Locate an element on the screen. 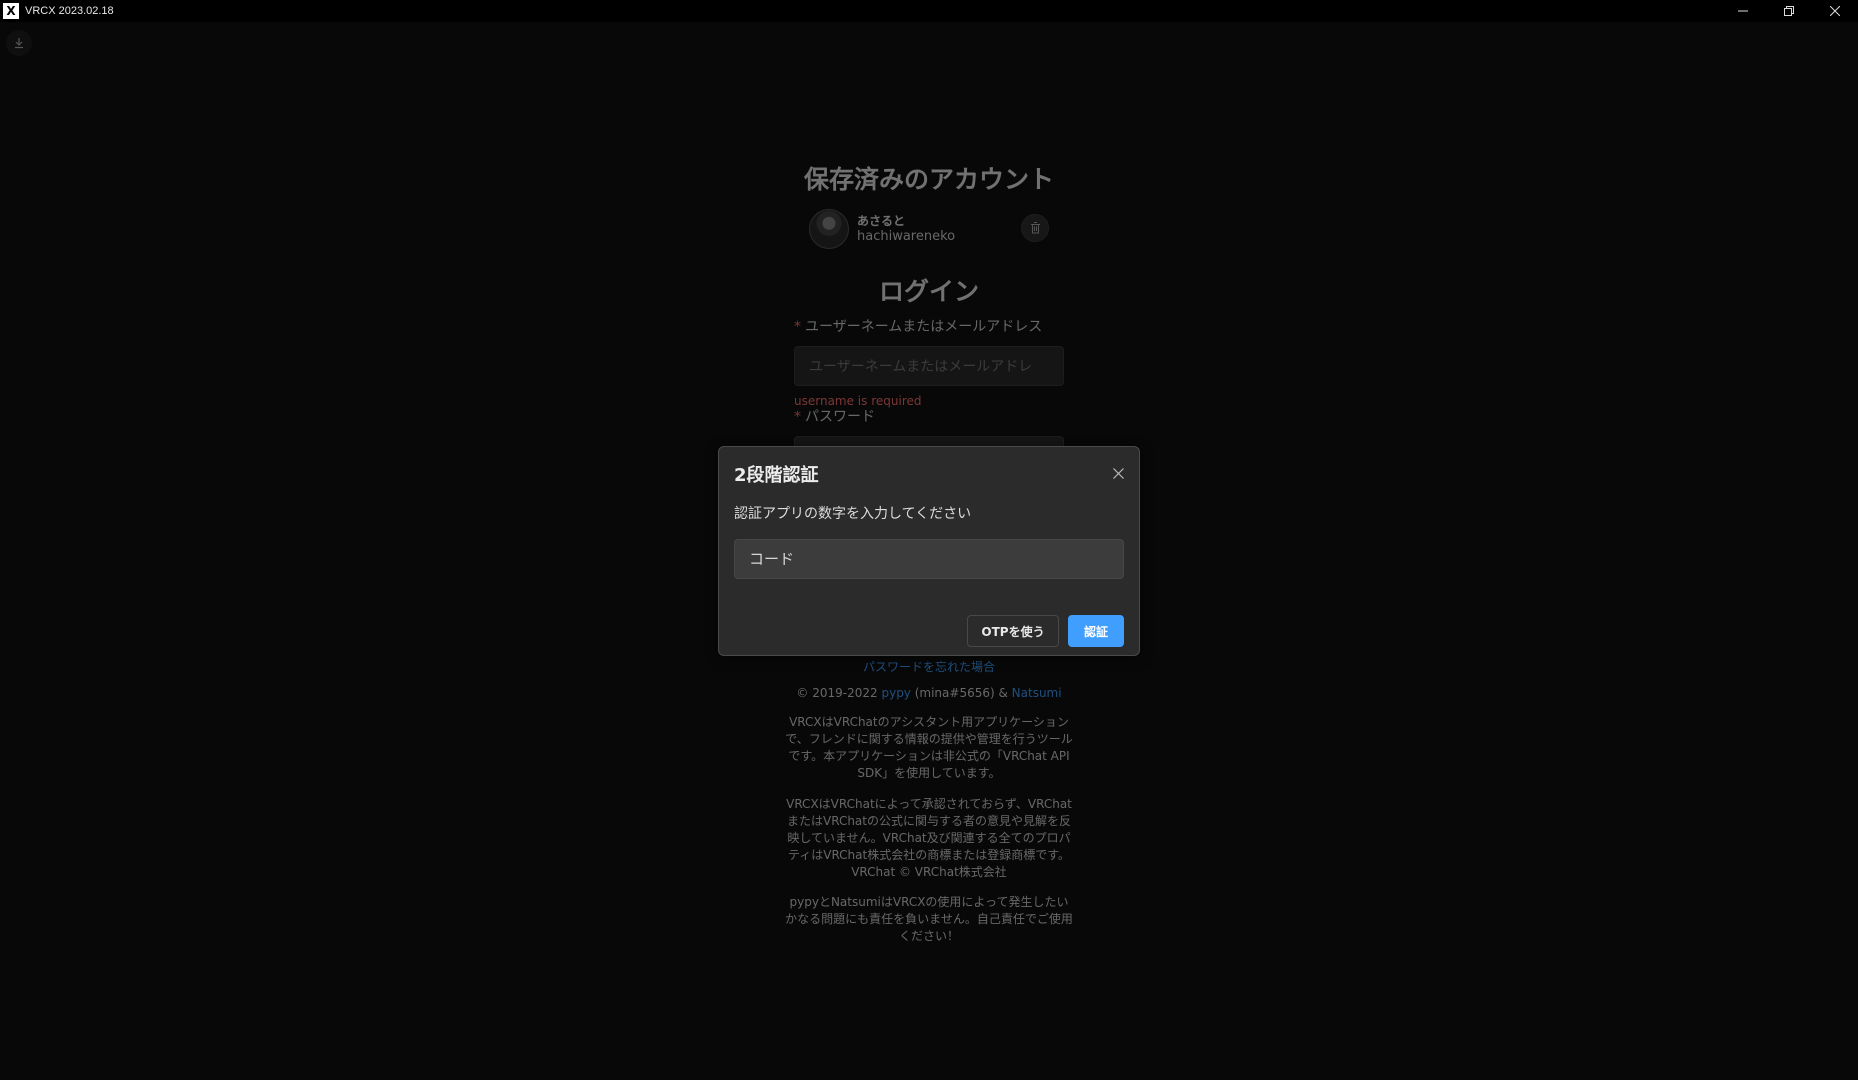 This screenshot has height=1080, width=1858. window-titlebar: X VRCX 2023.02.18 is located at coordinates (929, 11).